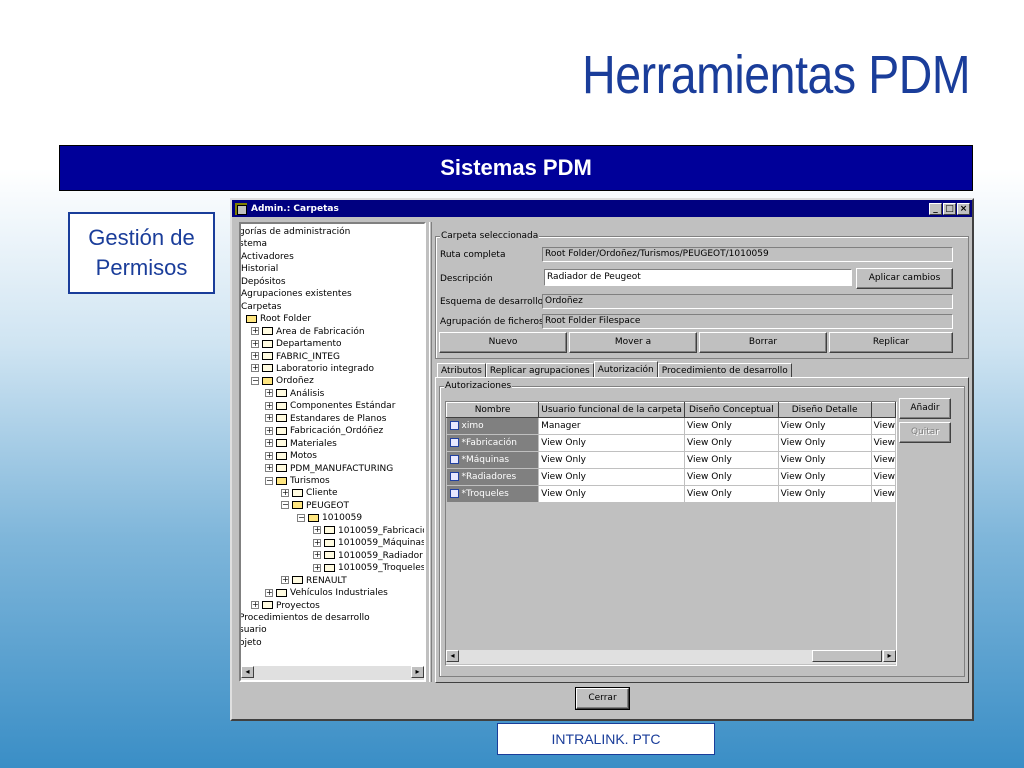  I want to click on tree-item: + Departamento, so click(296, 344).